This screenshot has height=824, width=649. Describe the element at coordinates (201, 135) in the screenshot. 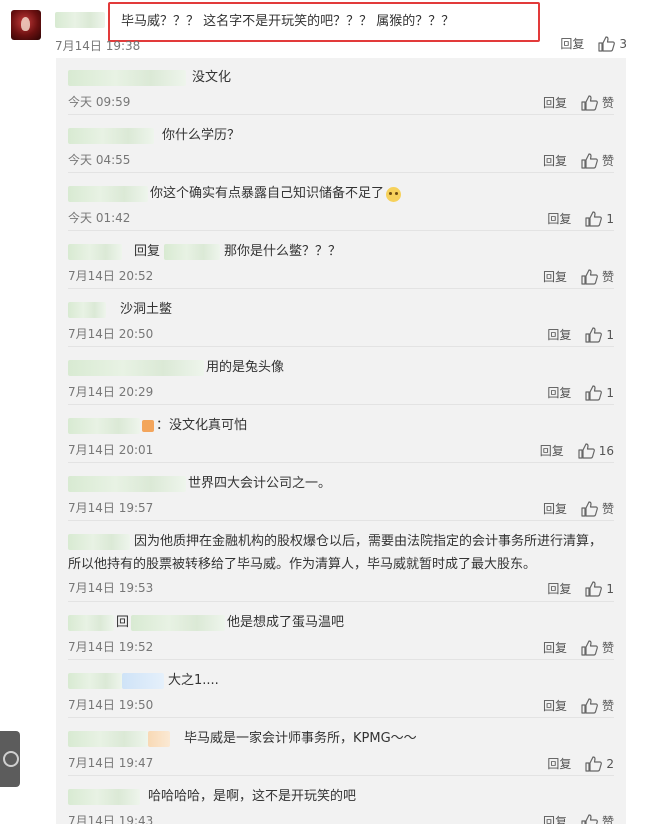

I see `reply-text: 你什么学历？` at that location.